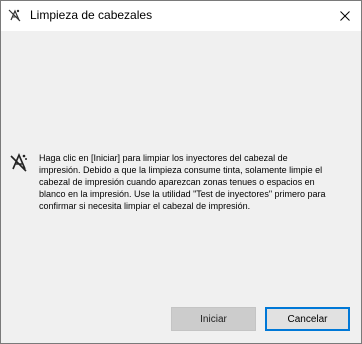 The width and height of the screenshot is (362, 344). Describe the element at coordinates (19, 162) in the screenshot. I see `printhead-nozzle-icon` at that location.